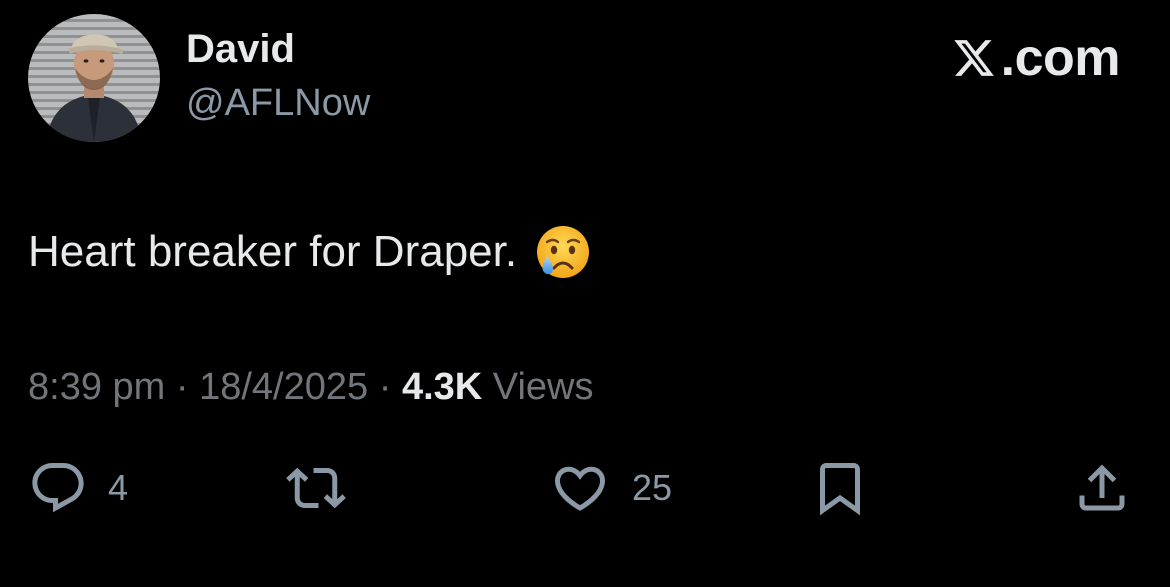  What do you see at coordinates (58, 488) in the screenshot?
I see `reply-icon` at bounding box center [58, 488].